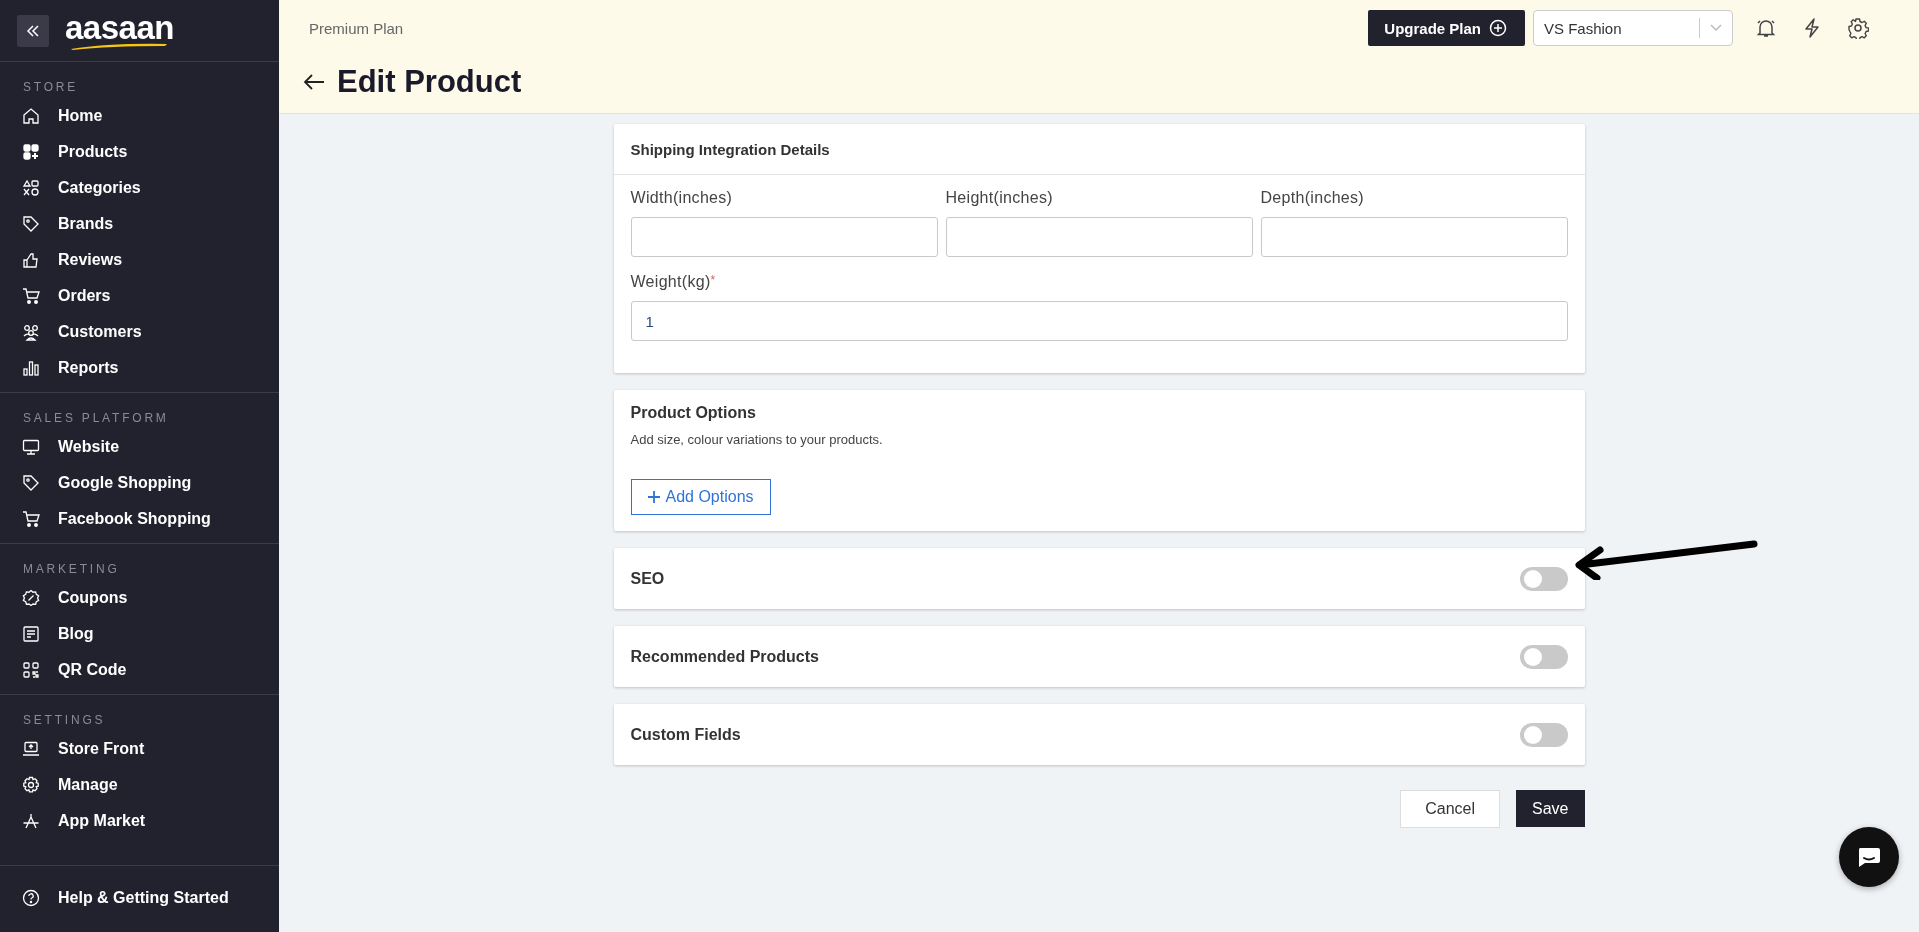 The image size is (1919, 932). I want to click on back-arrow-icon, so click(314, 82).